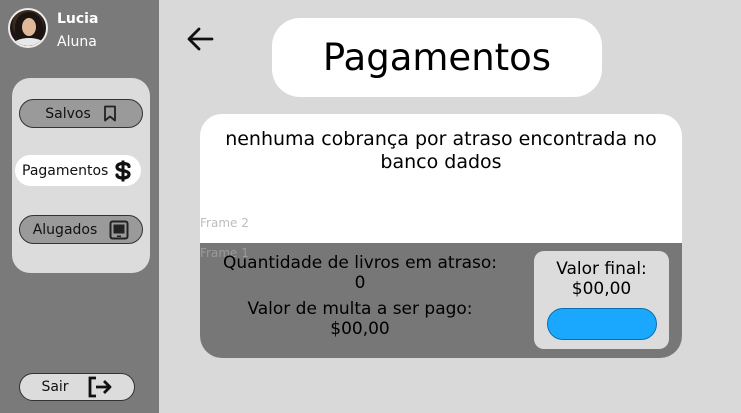  What do you see at coordinates (601, 300) in the screenshot?
I see `final-value-box: Valor final: $00,00` at bounding box center [601, 300].